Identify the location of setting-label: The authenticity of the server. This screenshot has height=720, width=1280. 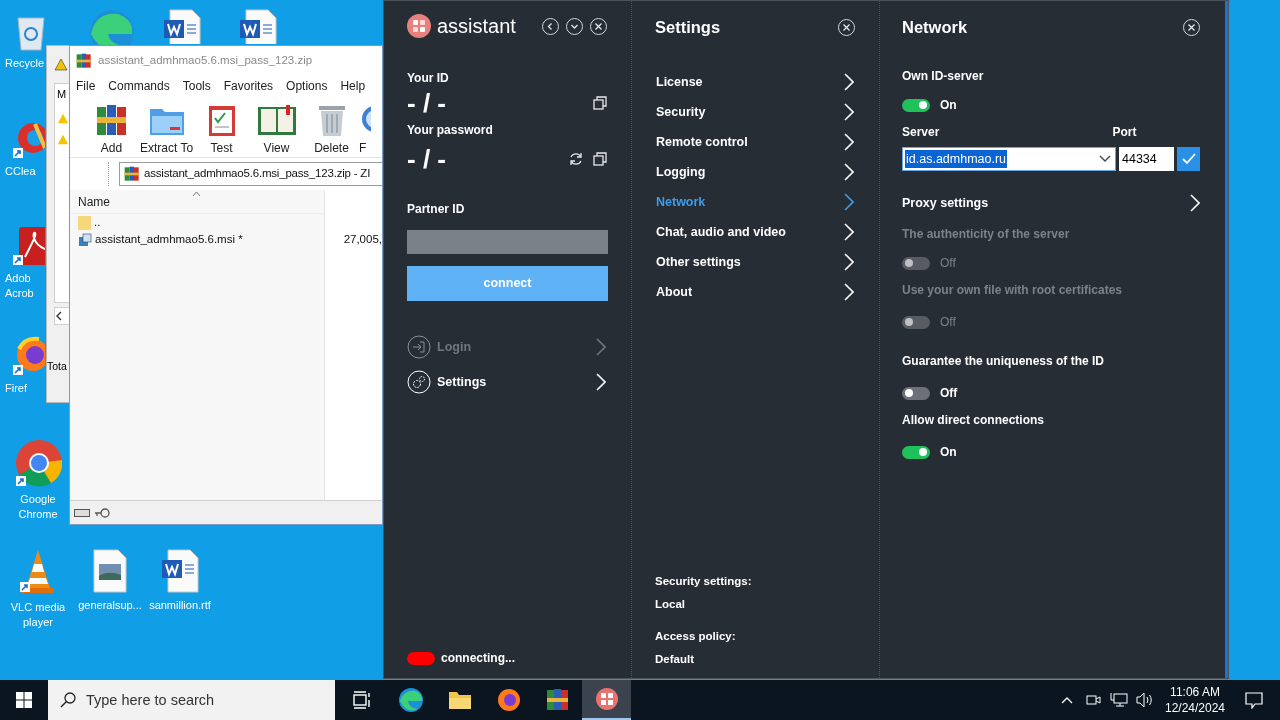
(986, 234).